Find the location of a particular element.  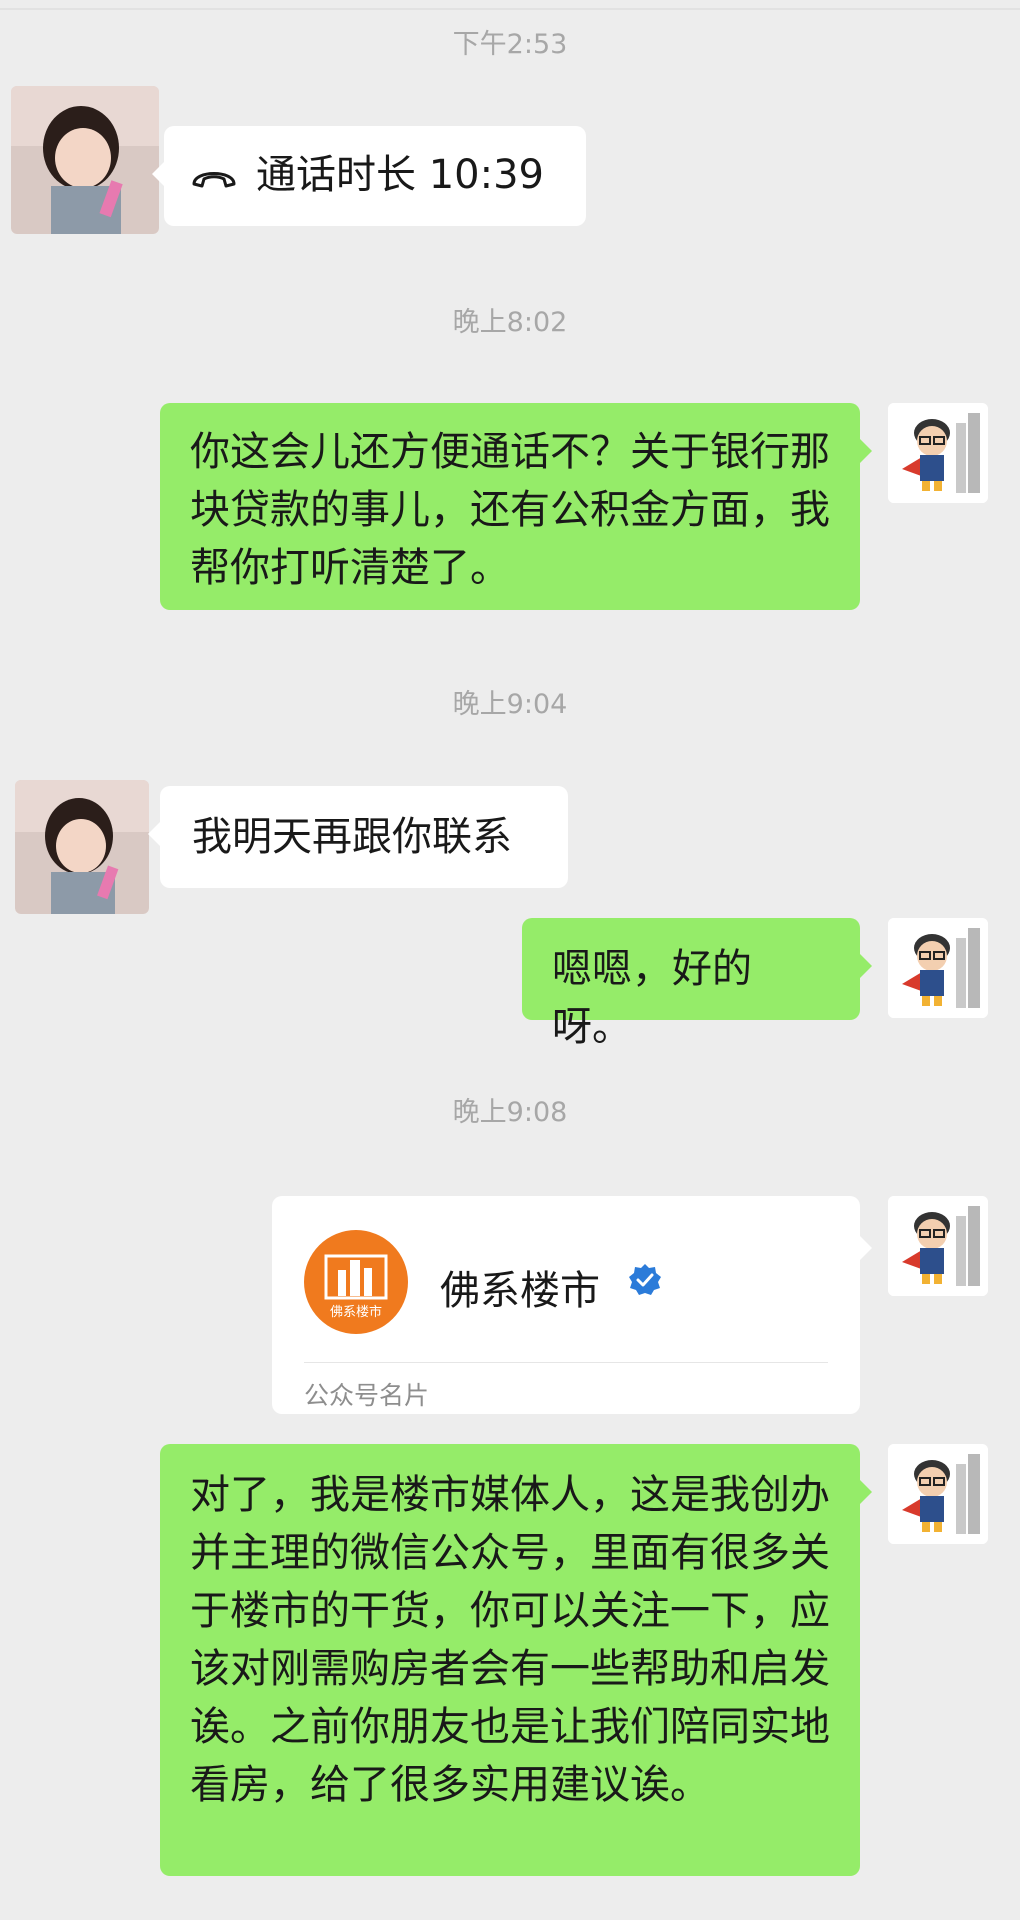

official-account-card: 佛系楼市 佛系楼市 公众号名片 is located at coordinates (572, 1305).